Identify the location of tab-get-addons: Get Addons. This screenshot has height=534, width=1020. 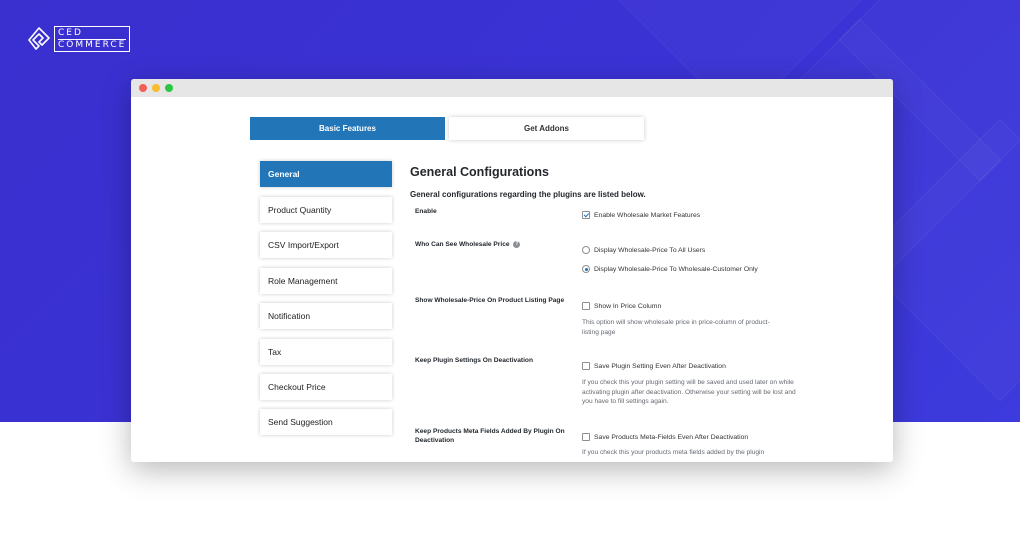
(546, 128).